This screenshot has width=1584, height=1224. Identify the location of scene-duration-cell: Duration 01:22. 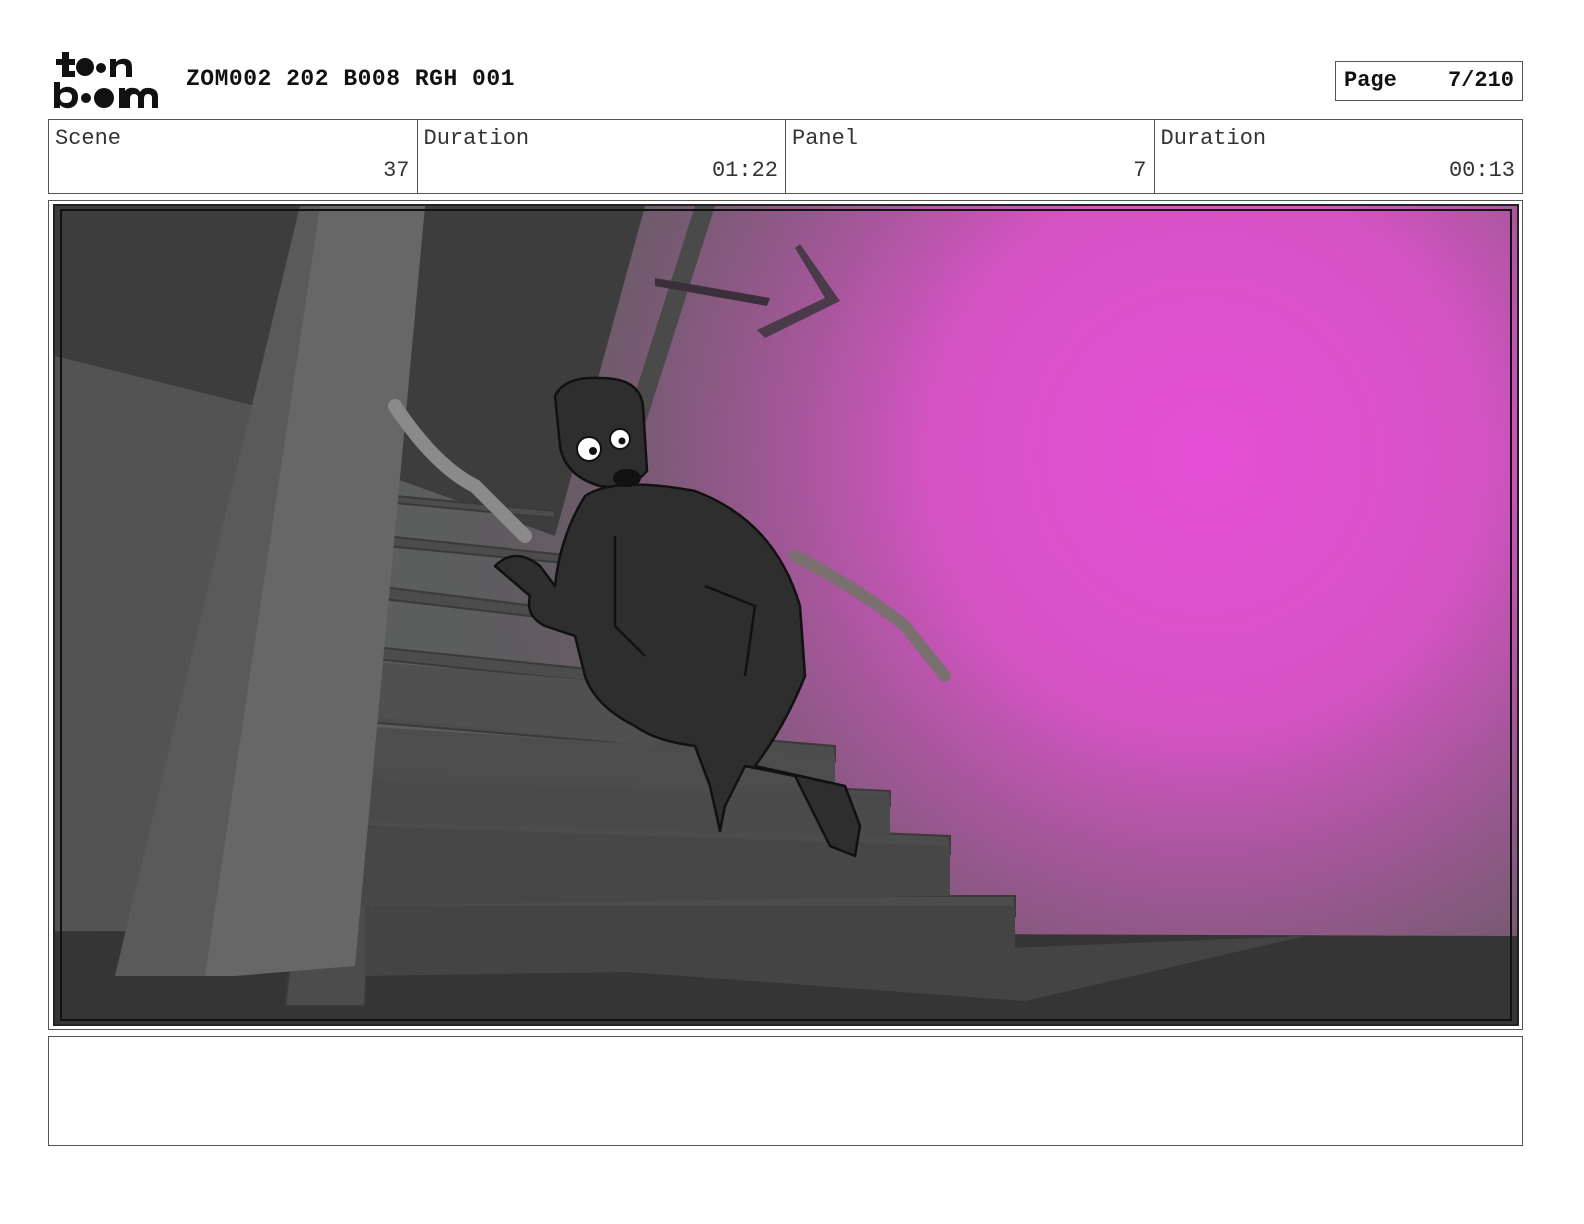
(602, 156).